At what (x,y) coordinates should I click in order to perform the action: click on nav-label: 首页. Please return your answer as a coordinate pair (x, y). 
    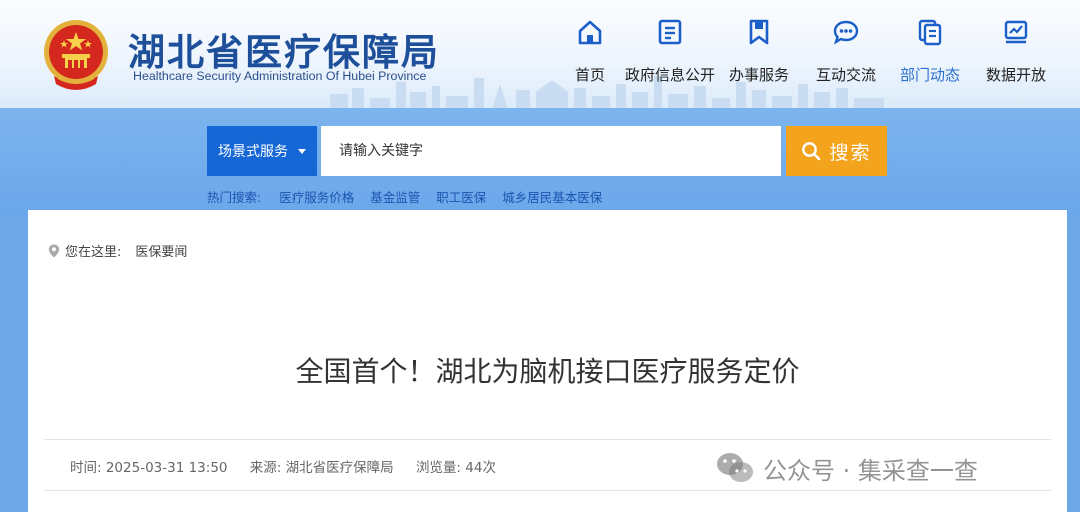
    Looking at the image, I should click on (589, 75).